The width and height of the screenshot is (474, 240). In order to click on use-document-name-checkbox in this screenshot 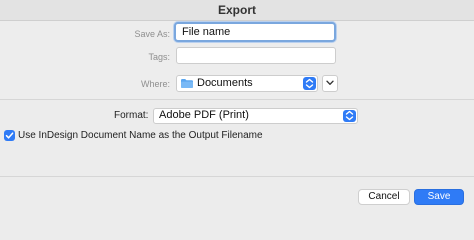, I will do `click(9, 135)`.